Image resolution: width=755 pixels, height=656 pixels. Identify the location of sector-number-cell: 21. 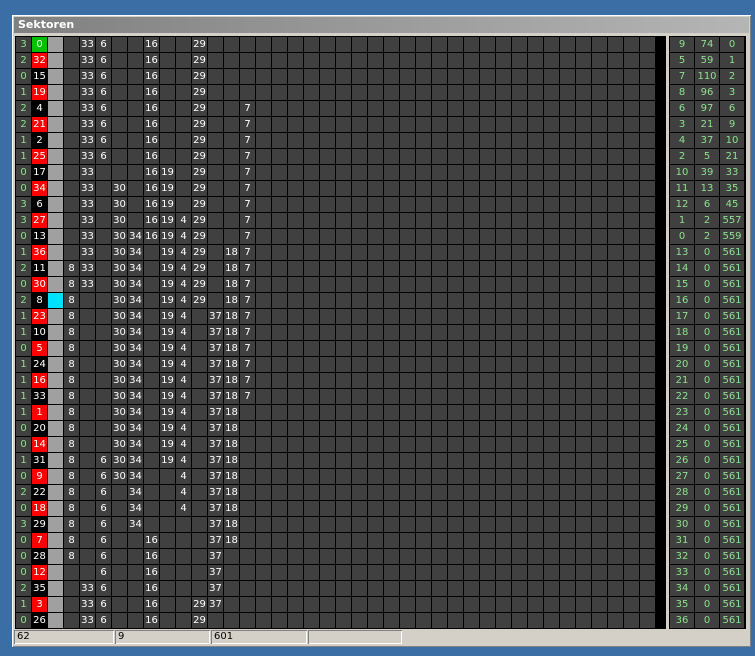
(39, 124).